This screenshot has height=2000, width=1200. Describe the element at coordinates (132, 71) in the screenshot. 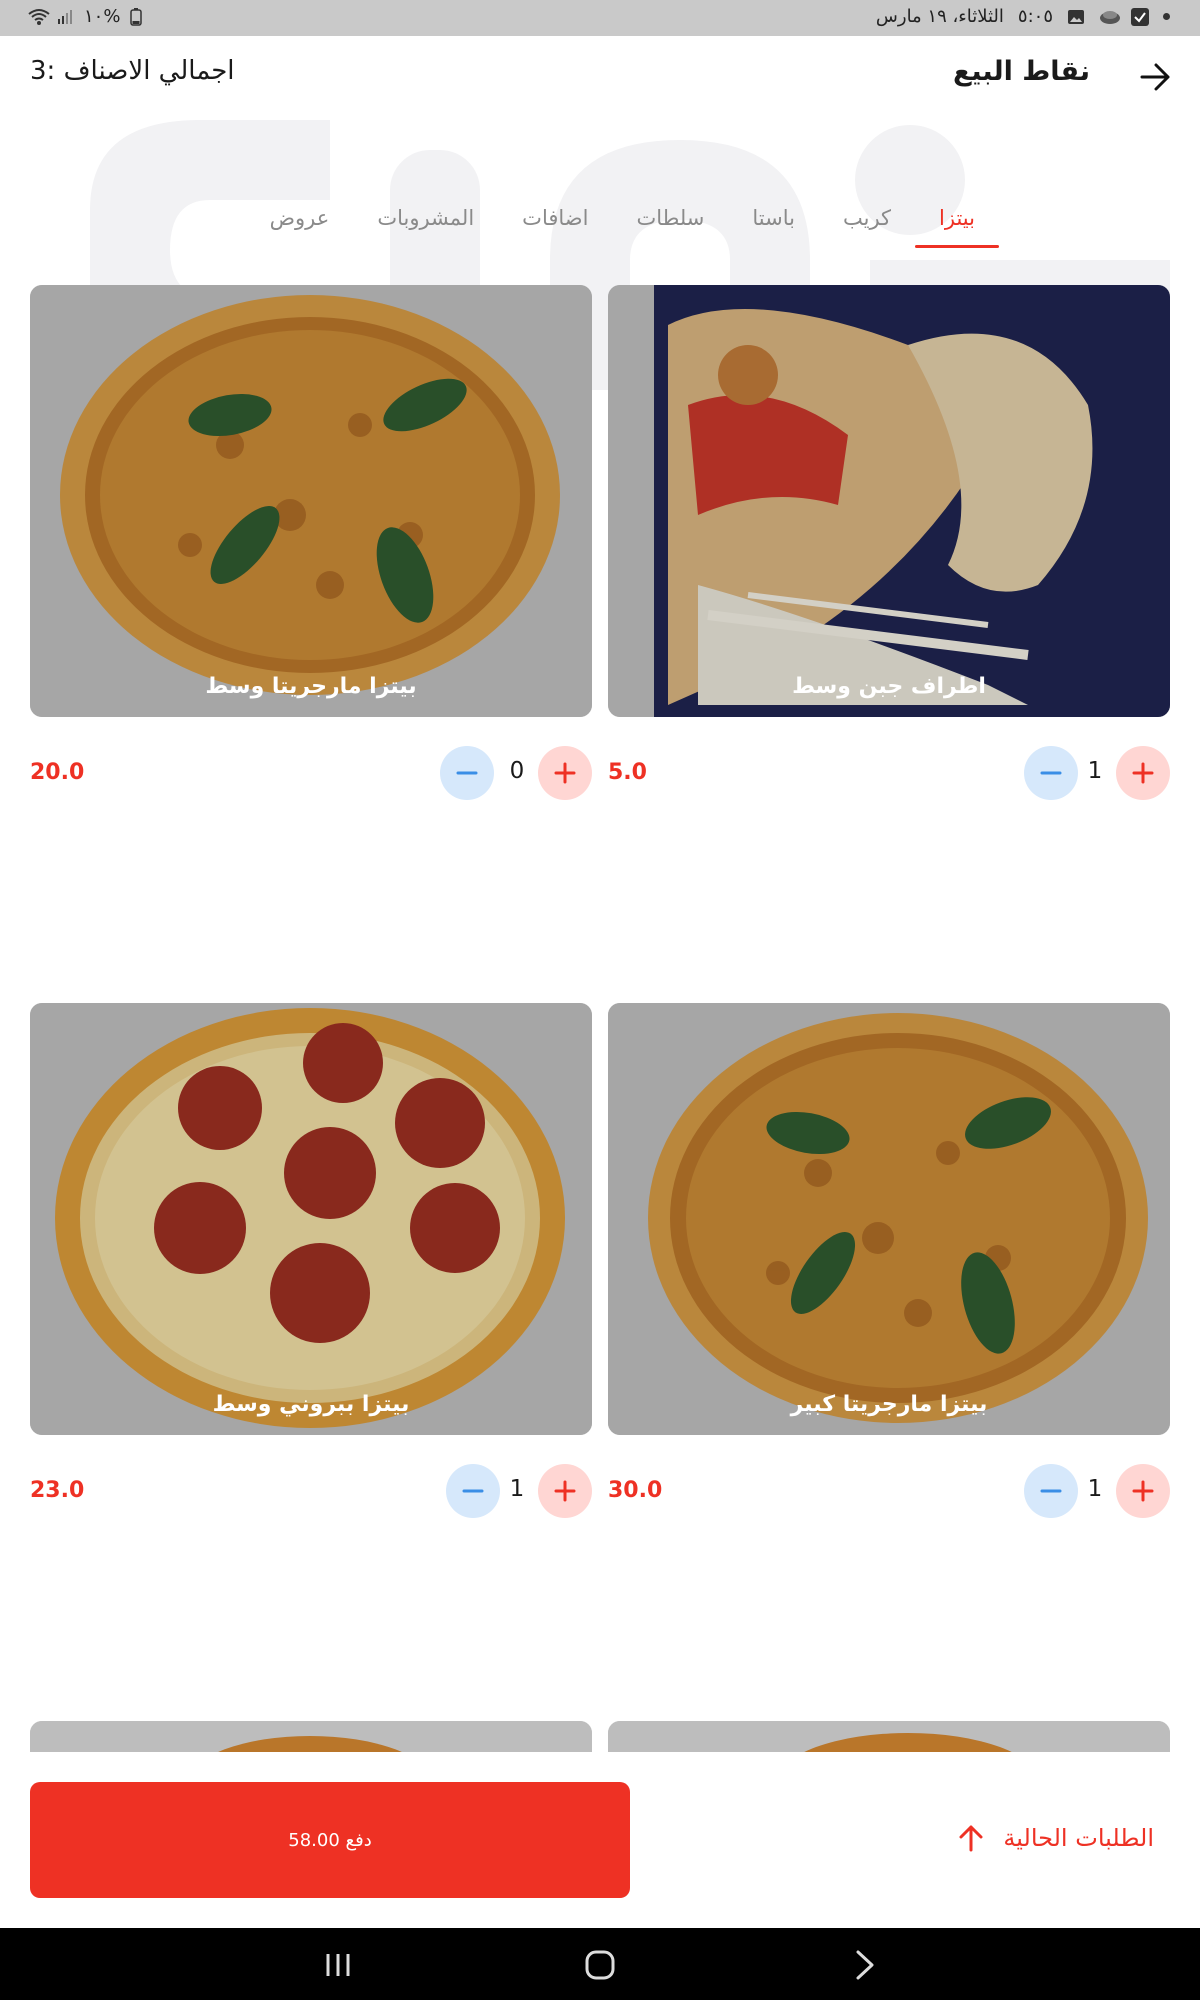

I see `total-items-label: اجمالي الاصناف :3` at that location.